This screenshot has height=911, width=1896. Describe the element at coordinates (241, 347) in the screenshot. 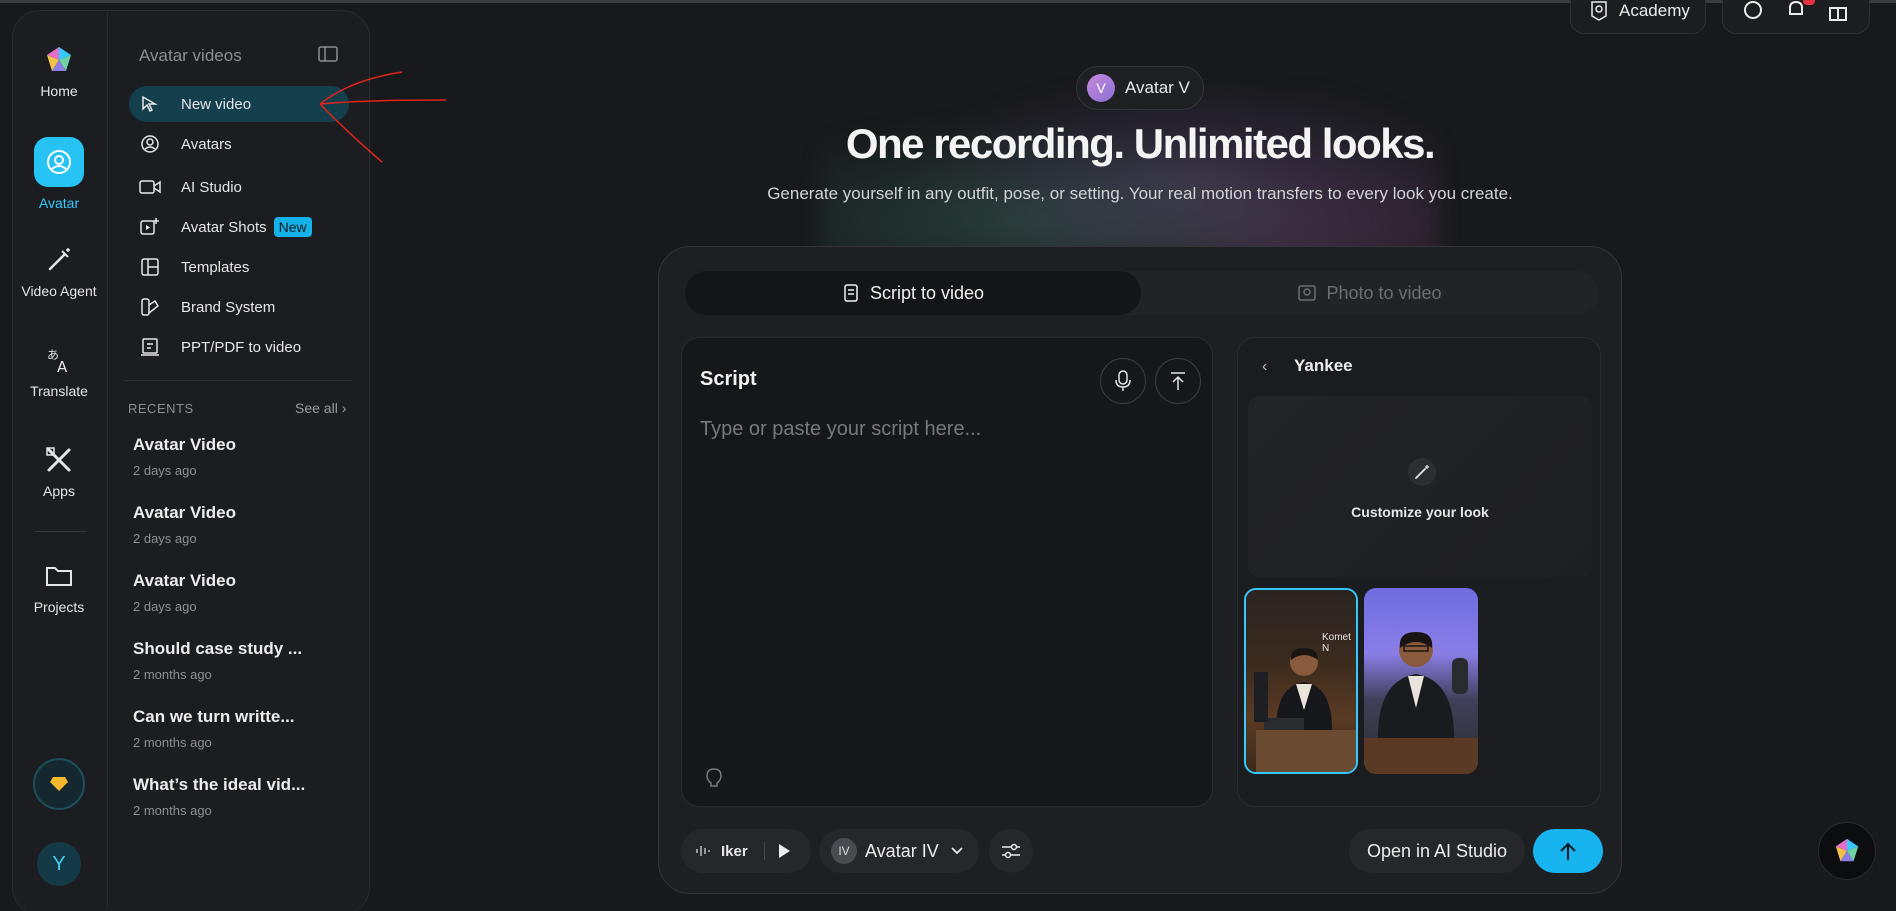

I see `menu-item-label: PPT/PDF to video` at that location.